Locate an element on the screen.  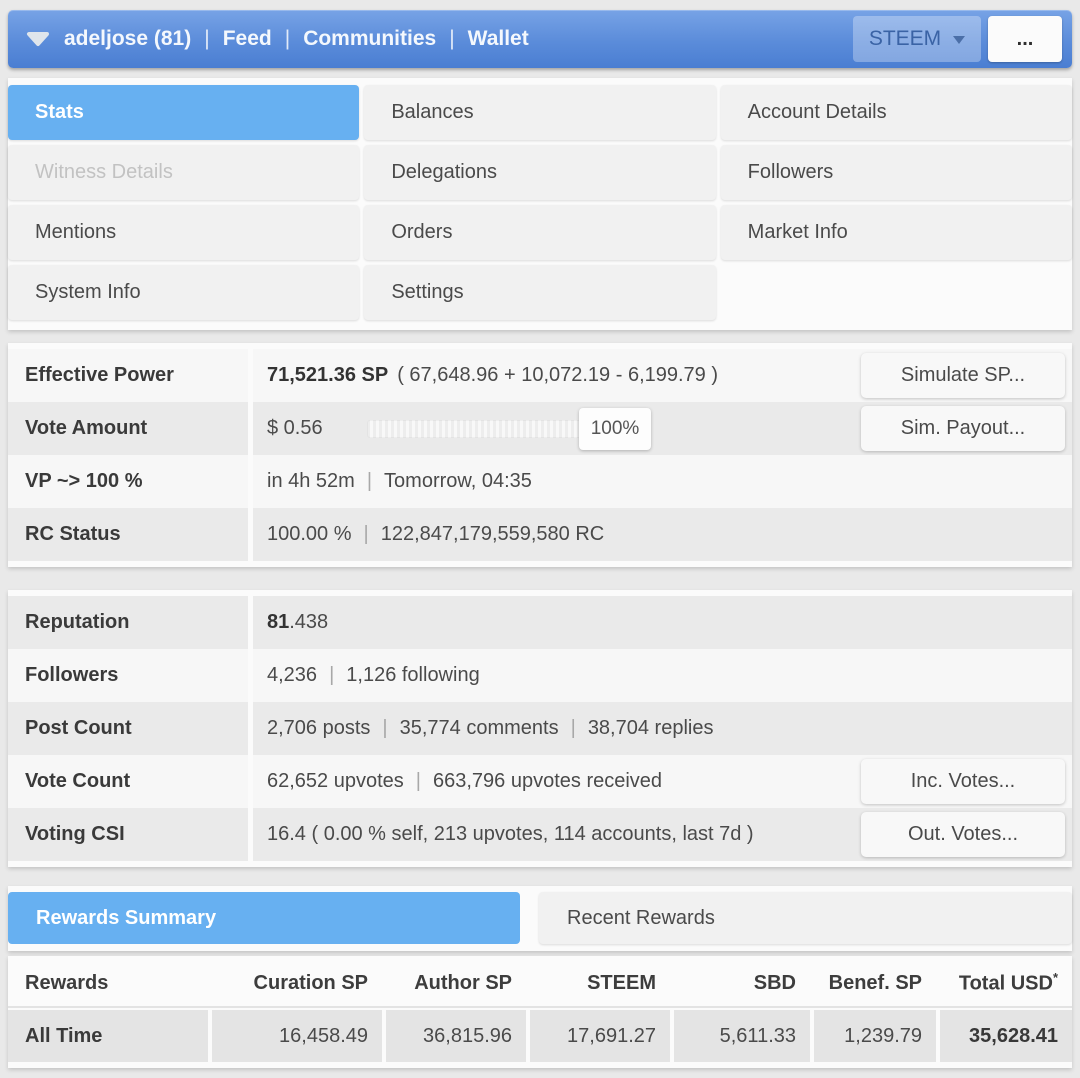
tab-orders: Orders is located at coordinates (540, 232).